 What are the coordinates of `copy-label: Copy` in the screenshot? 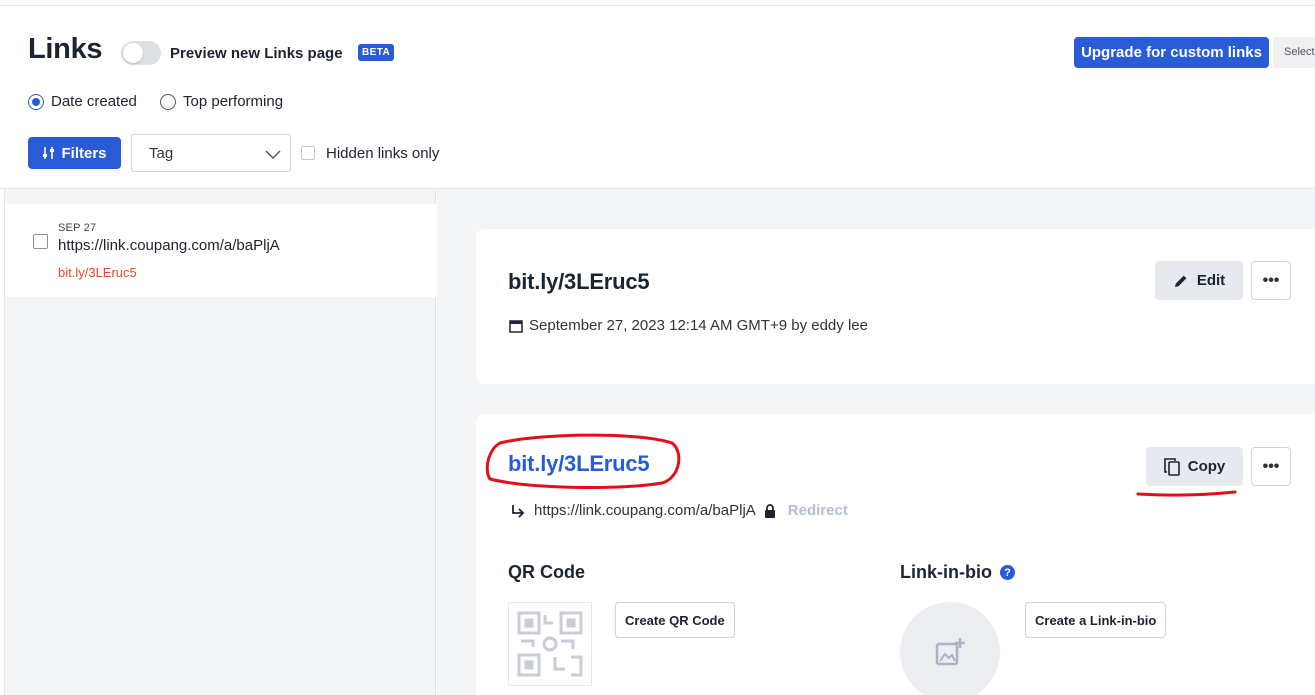 It's located at (1206, 466).